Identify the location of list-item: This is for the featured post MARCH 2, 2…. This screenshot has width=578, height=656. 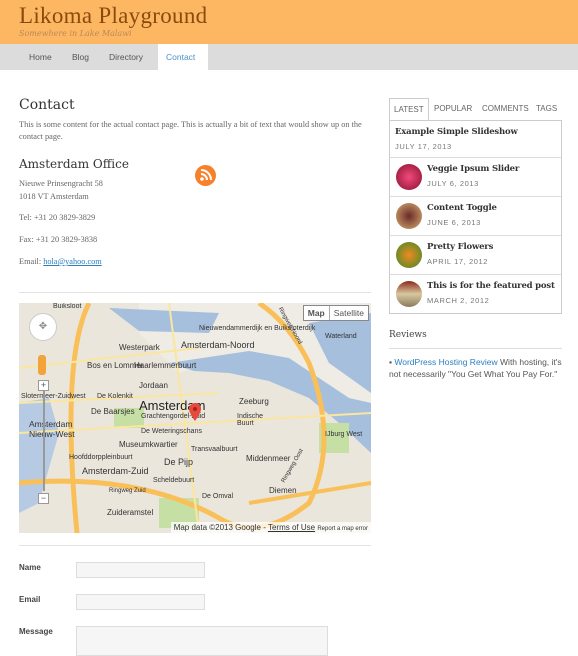
(475, 294).